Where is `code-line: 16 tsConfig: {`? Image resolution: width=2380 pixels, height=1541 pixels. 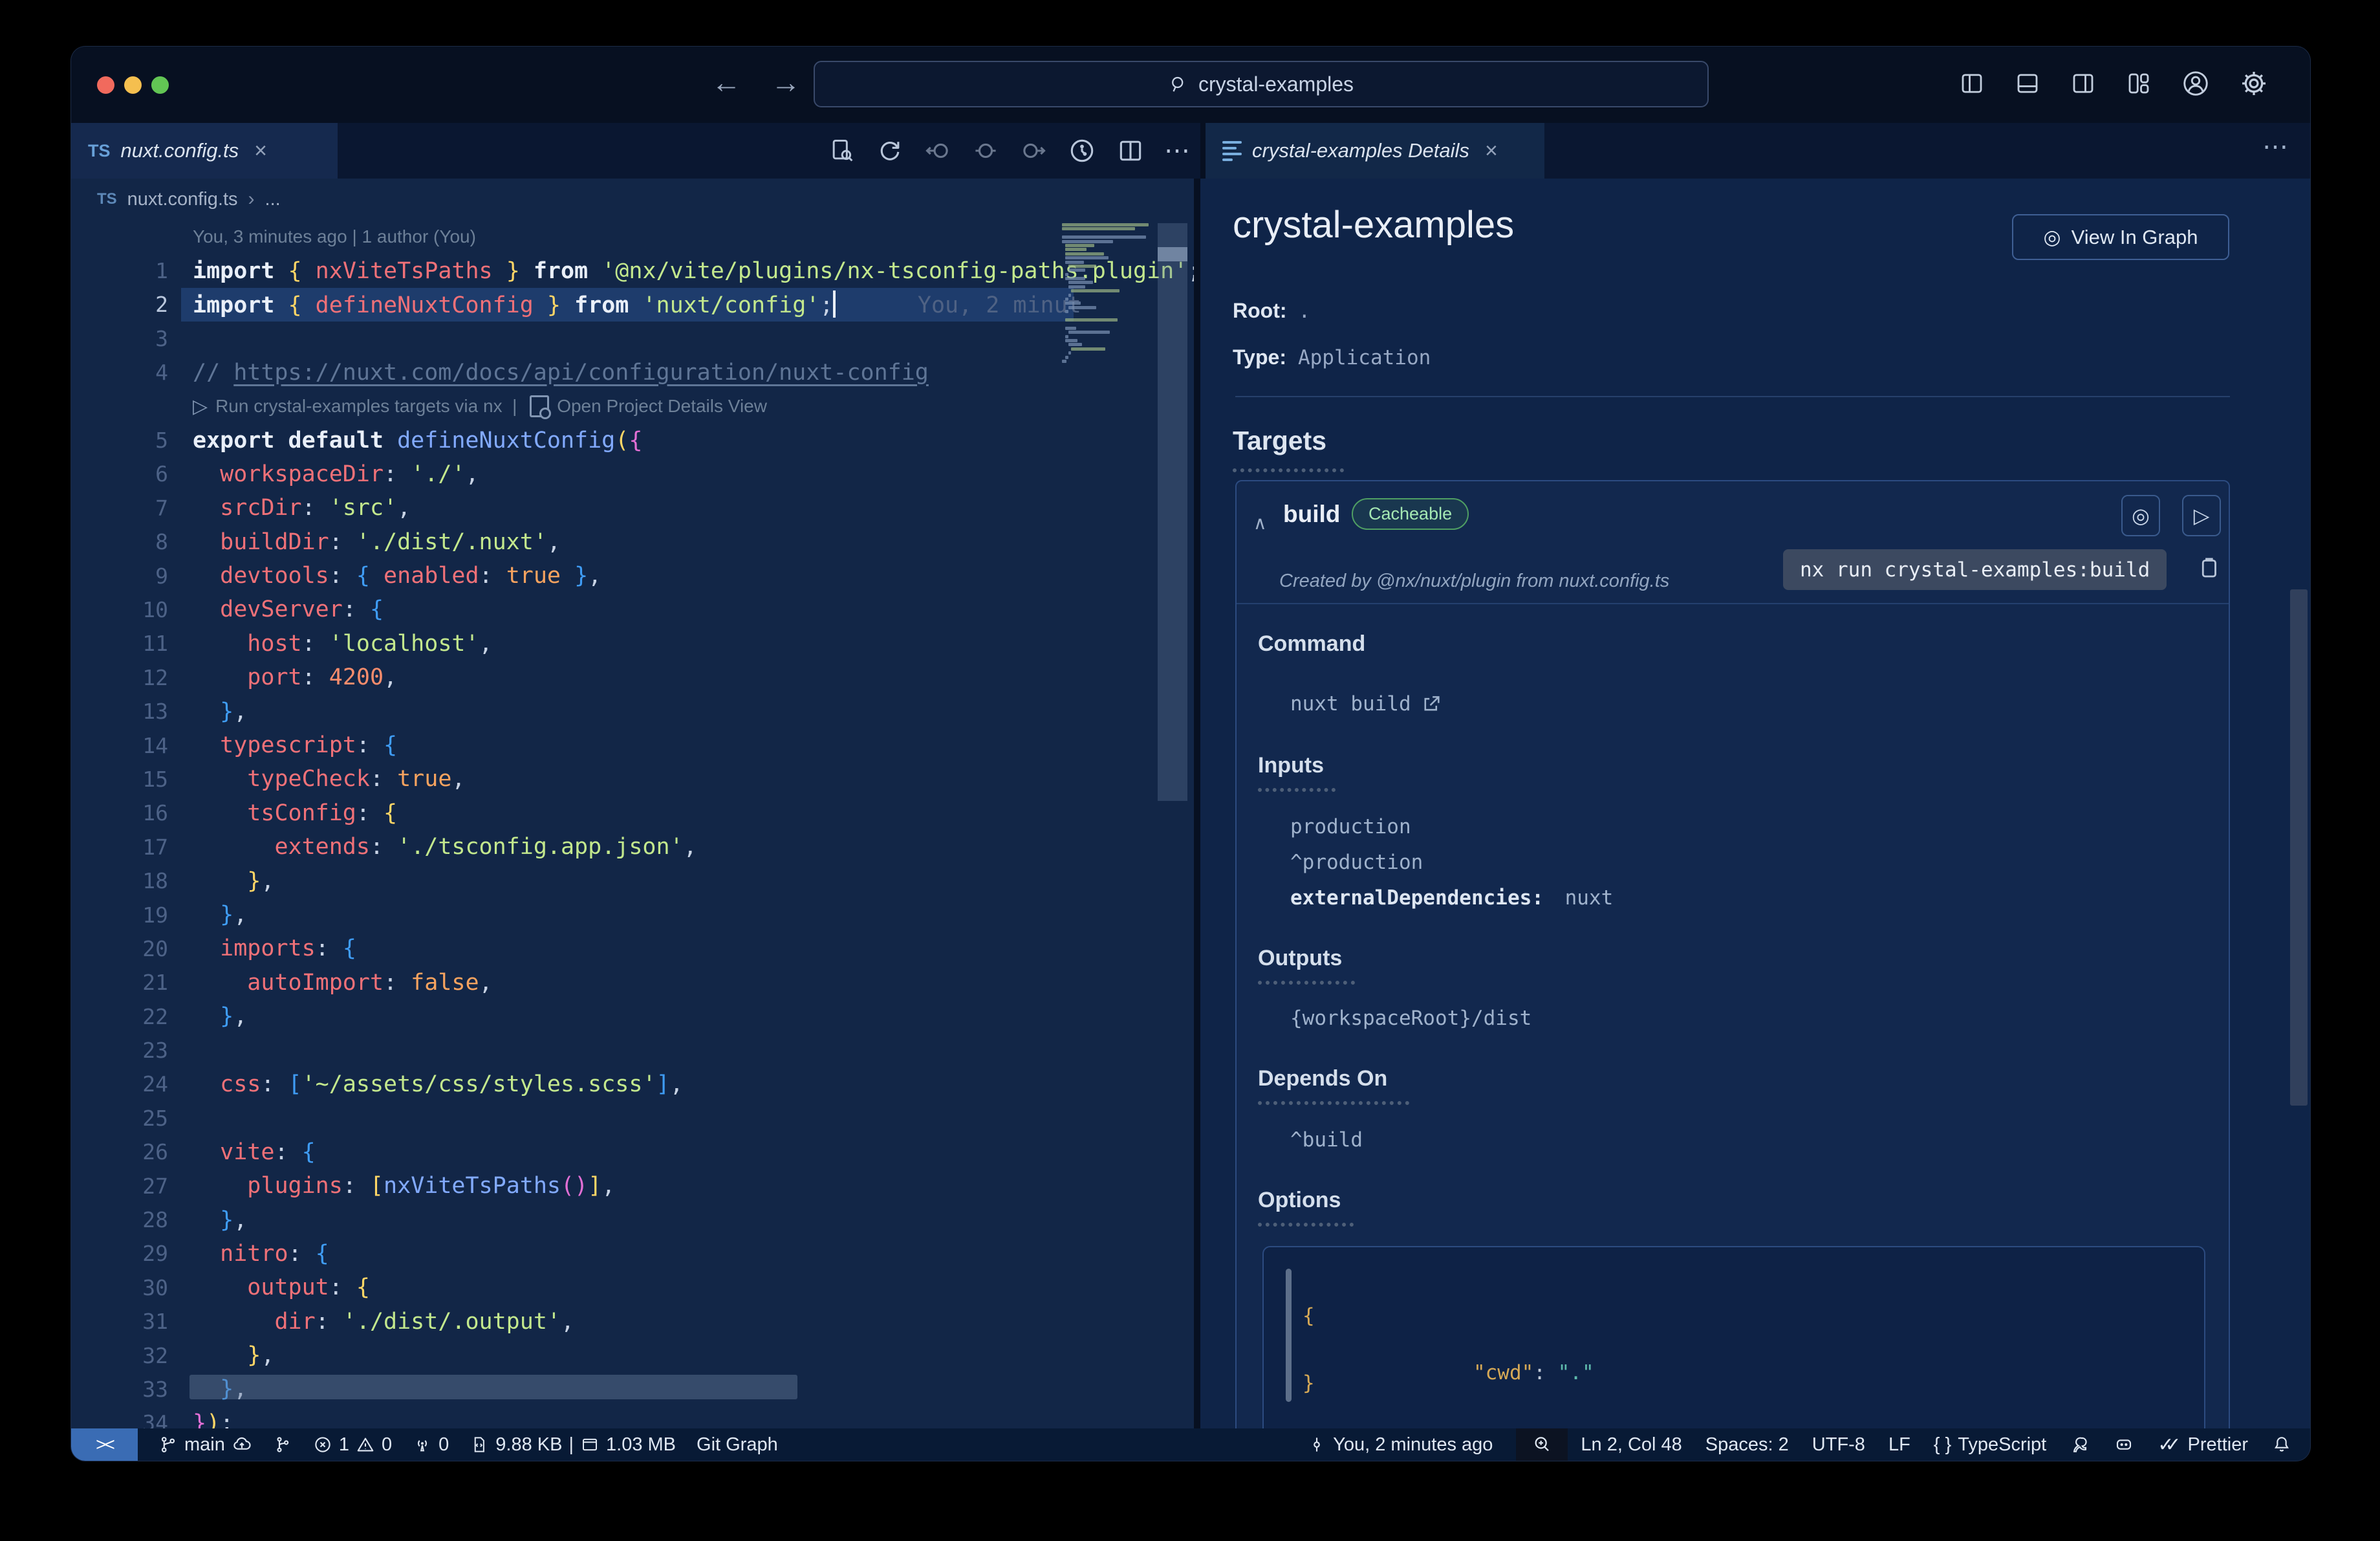
code-line: 16 tsConfig: { is located at coordinates (632, 813).